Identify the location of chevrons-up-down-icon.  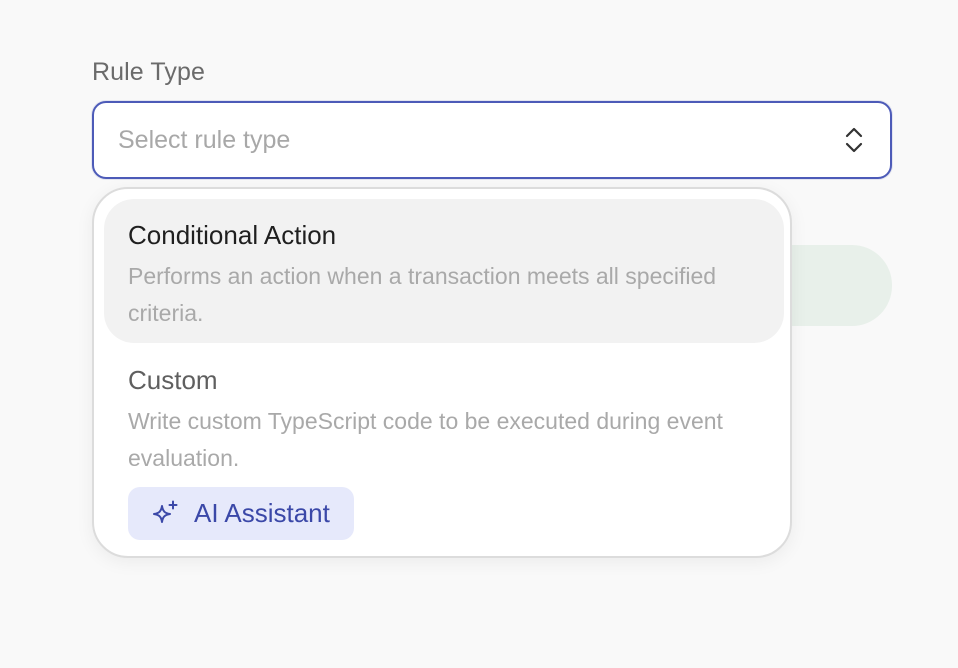
(854, 140).